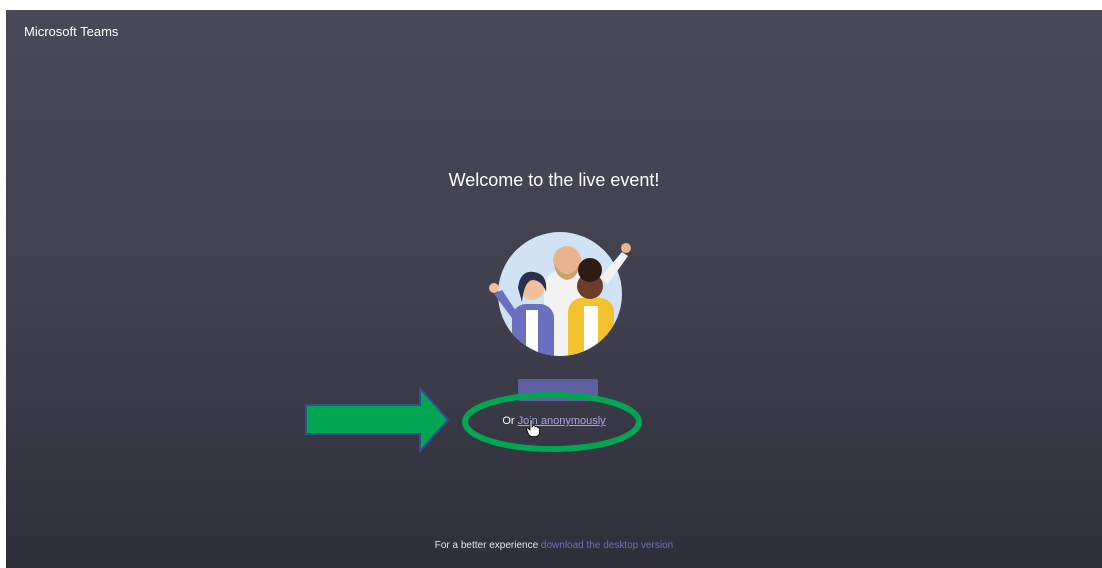  What do you see at coordinates (486, 545) in the screenshot?
I see `footer-text: For a better experience` at bounding box center [486, 545].